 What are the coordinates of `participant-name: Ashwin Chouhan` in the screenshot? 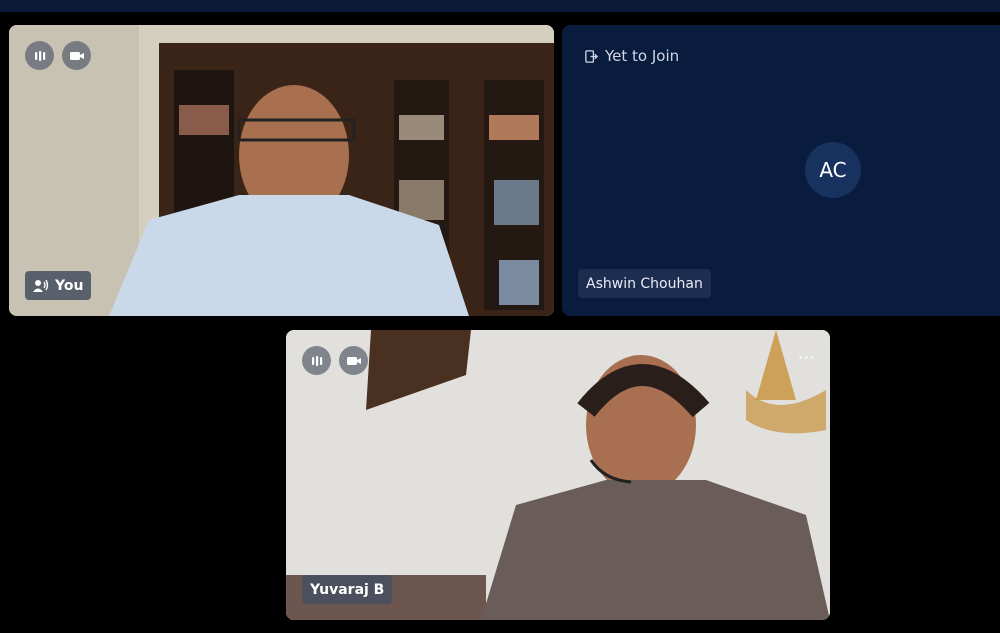 It's located at (644, 283).